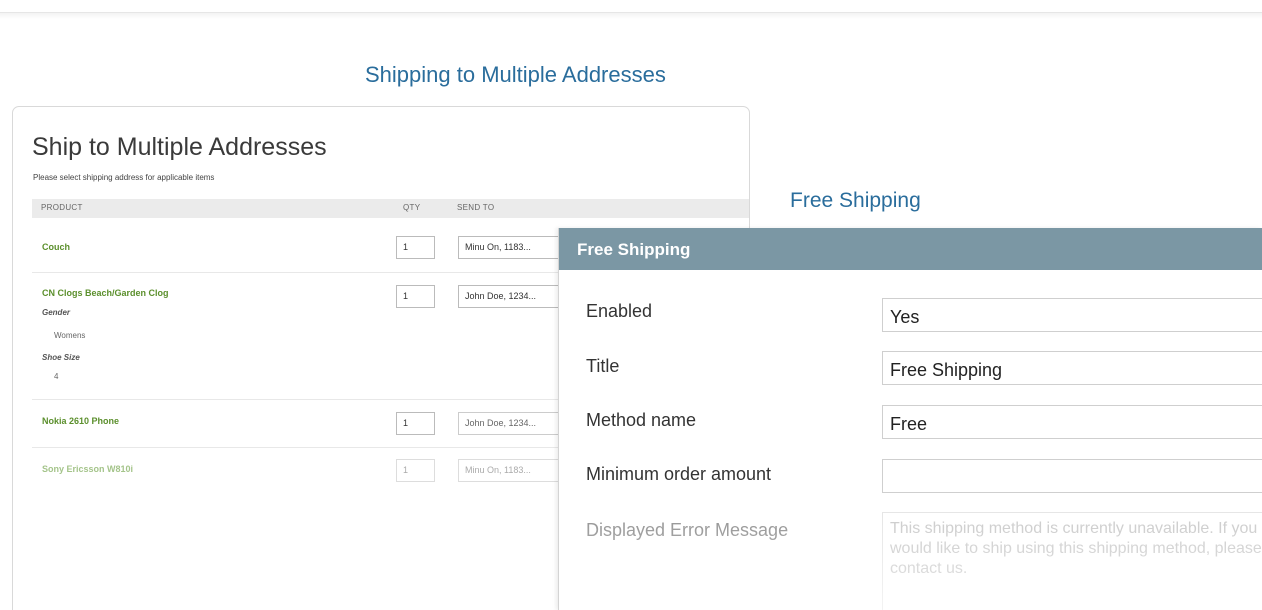 The image size is (1262, 610). I want to click on option-value: Womens, so click(70, 335).